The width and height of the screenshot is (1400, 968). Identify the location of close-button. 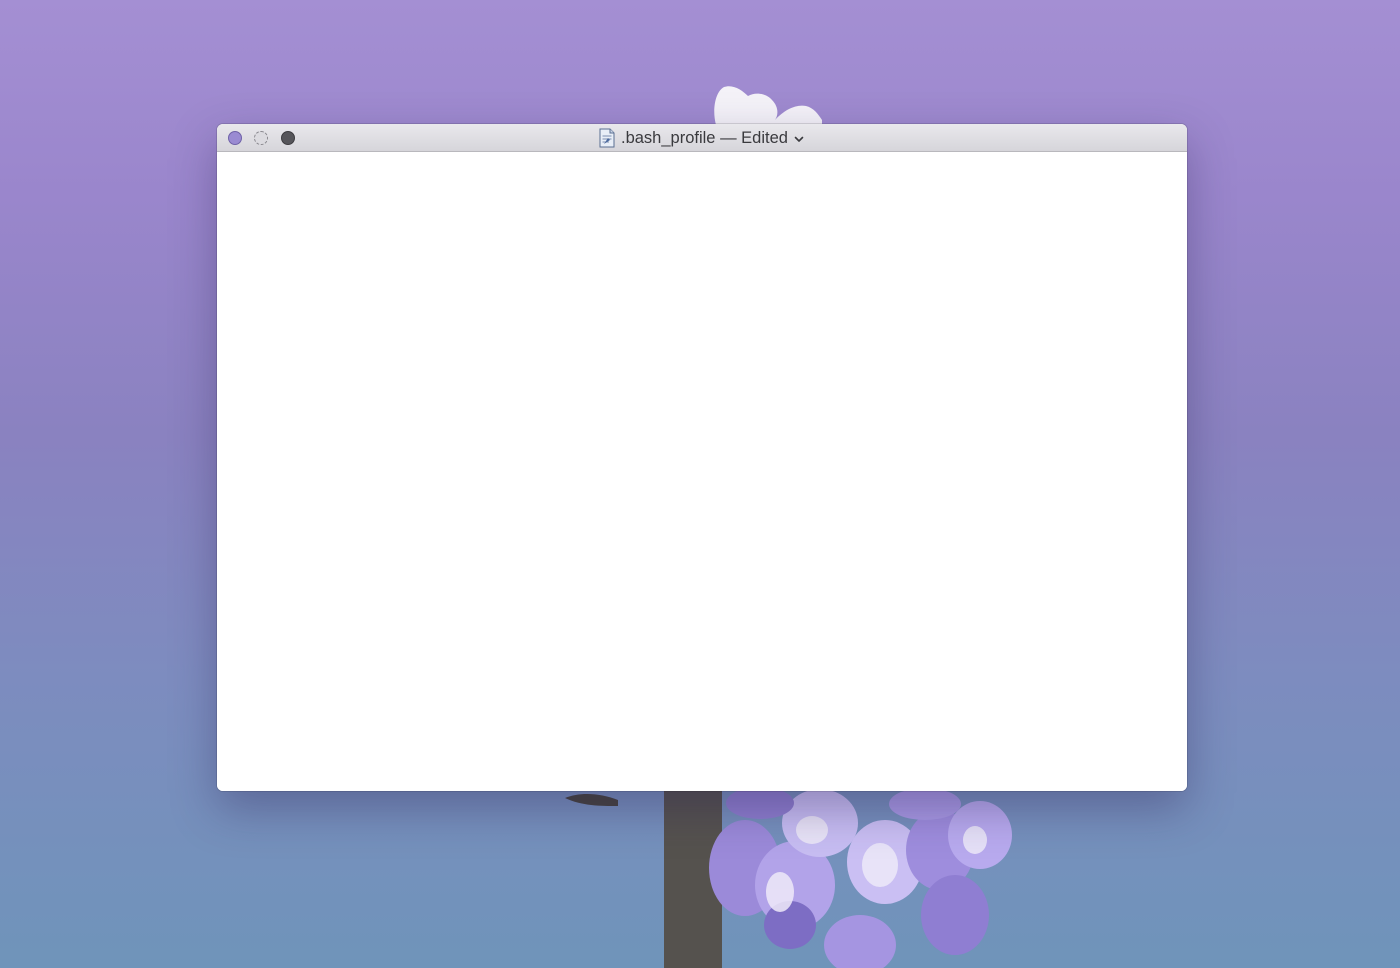
(235, 138).